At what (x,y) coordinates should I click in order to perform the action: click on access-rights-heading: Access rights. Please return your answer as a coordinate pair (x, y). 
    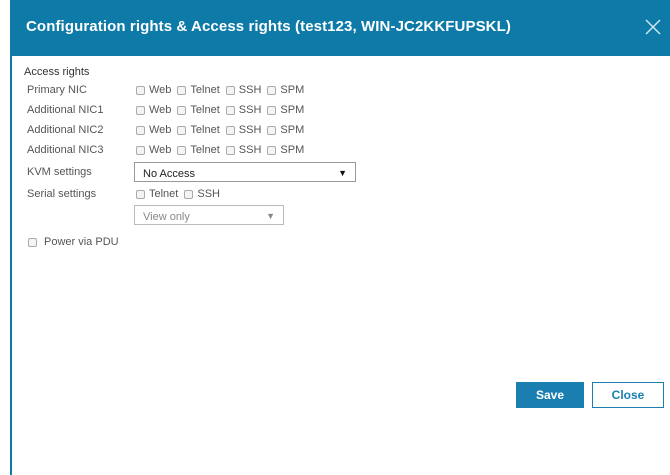
    Looking at the image, I should click on (57, 72).